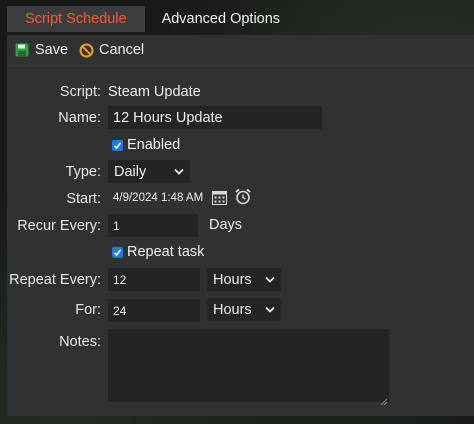 The width and height of the screenshot is (474, 424). I want to click on for-field, so click(154, 310).